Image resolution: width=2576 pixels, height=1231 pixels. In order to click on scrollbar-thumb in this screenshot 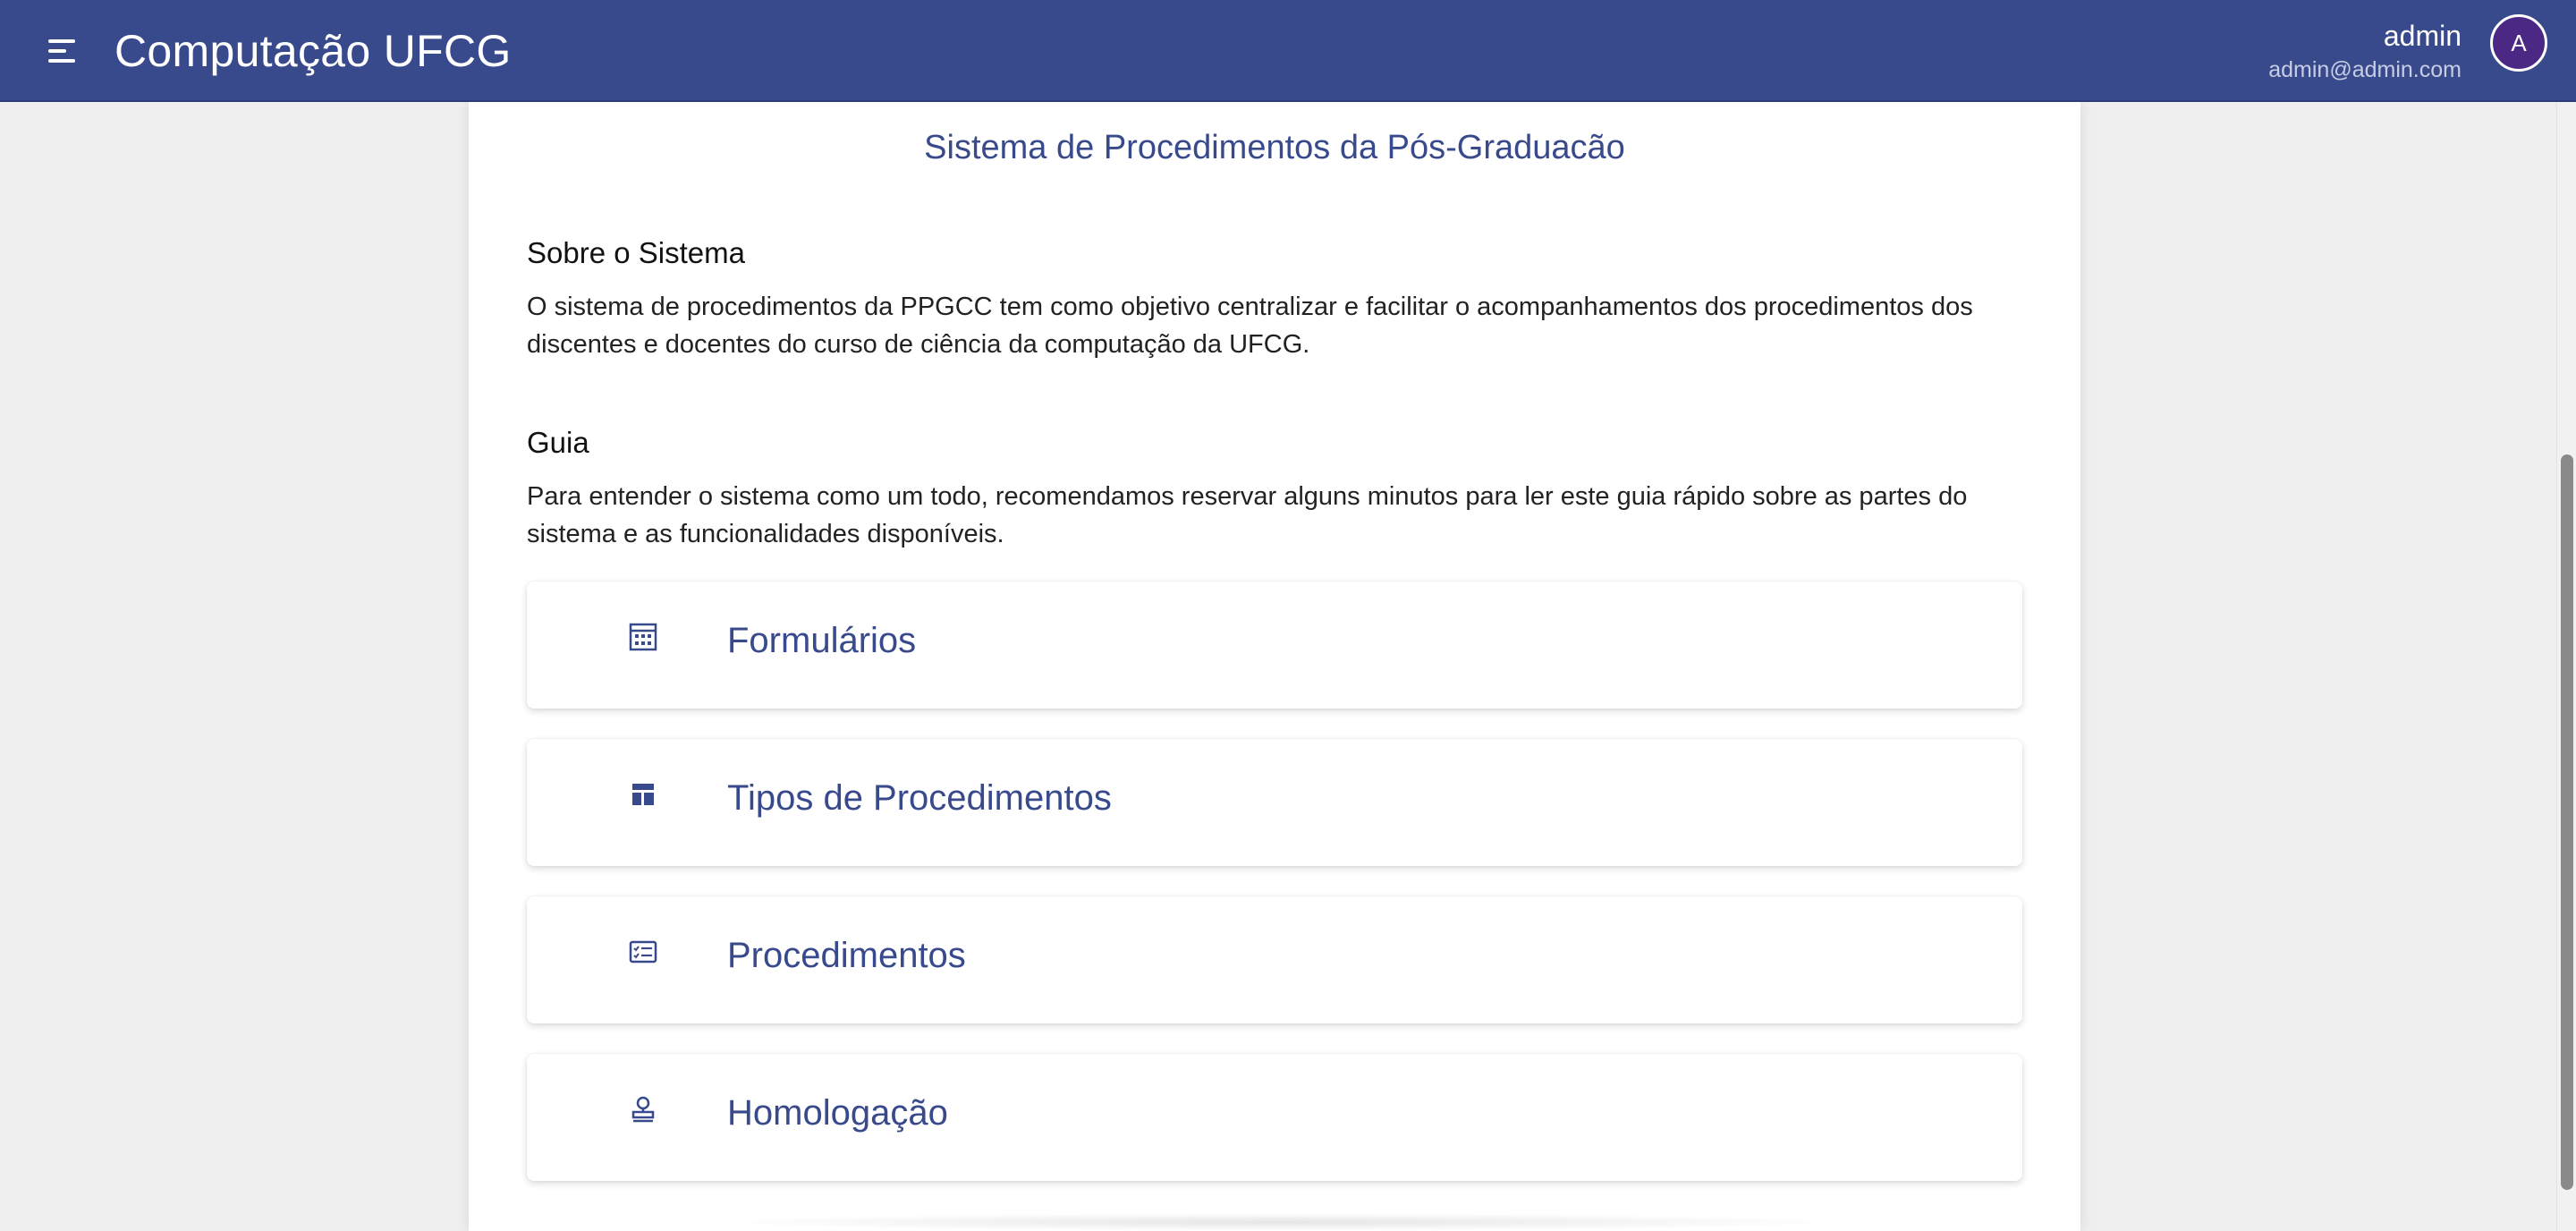, I will do `click(2567, 822)`.